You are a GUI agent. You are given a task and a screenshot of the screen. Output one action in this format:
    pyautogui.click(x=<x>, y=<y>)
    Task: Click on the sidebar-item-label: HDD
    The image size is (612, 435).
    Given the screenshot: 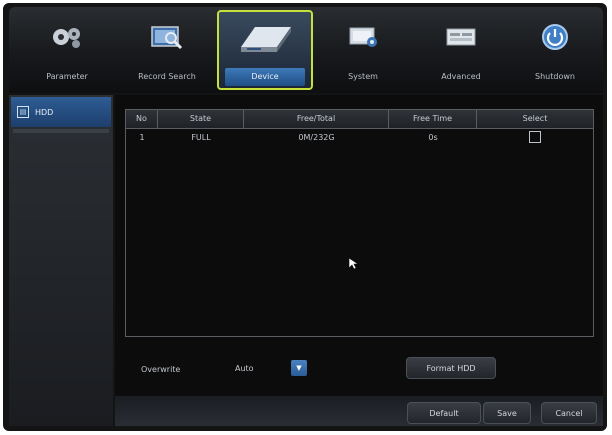 What is the action you would take?
    pyautogui.click(x=44, y=112)
    